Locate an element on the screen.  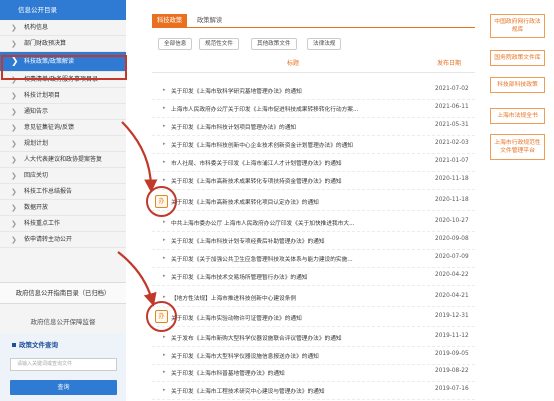
list-item-title: 关于印发《上海市大型科学仪器设施信息报送办法》的通知 is located at coordinates (298, 355).